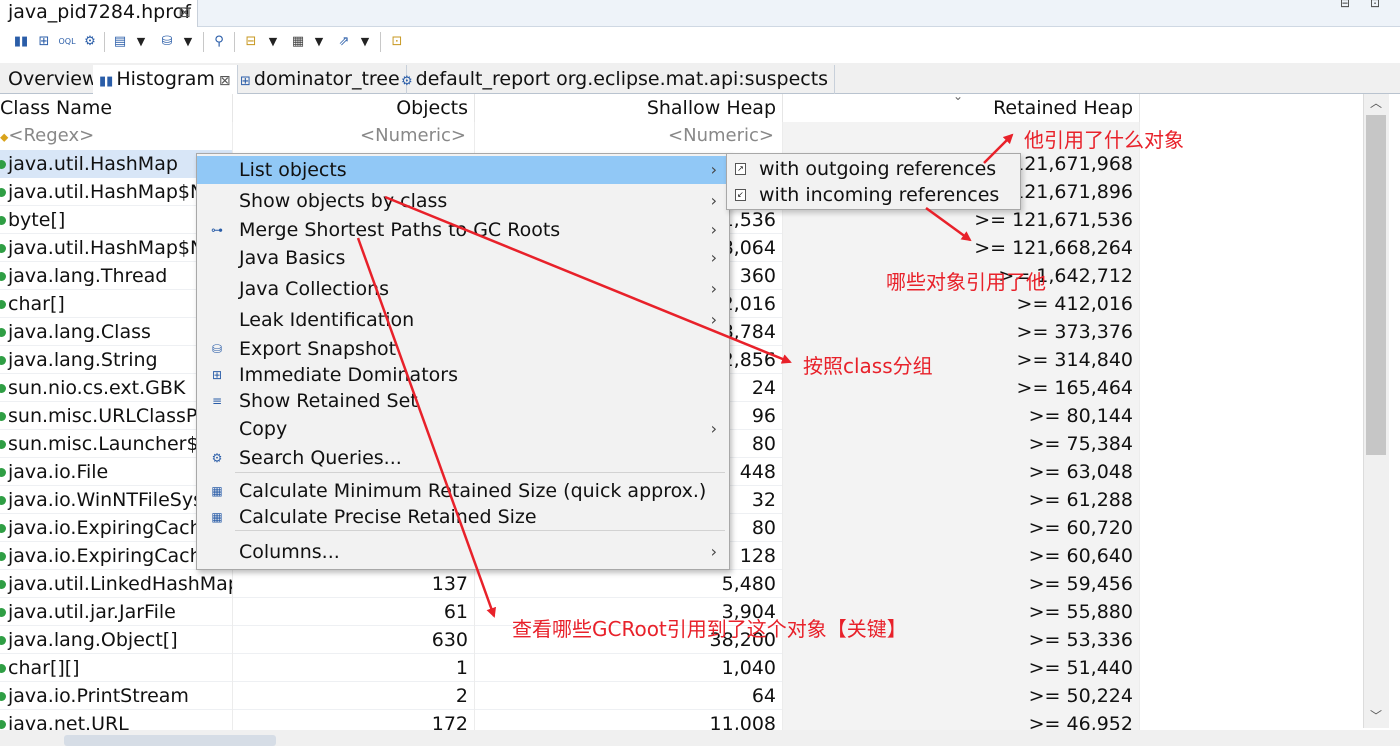 The image size is (1400, 746). I want to click on tab-histogram-label: Histogram, so click(165, 79).